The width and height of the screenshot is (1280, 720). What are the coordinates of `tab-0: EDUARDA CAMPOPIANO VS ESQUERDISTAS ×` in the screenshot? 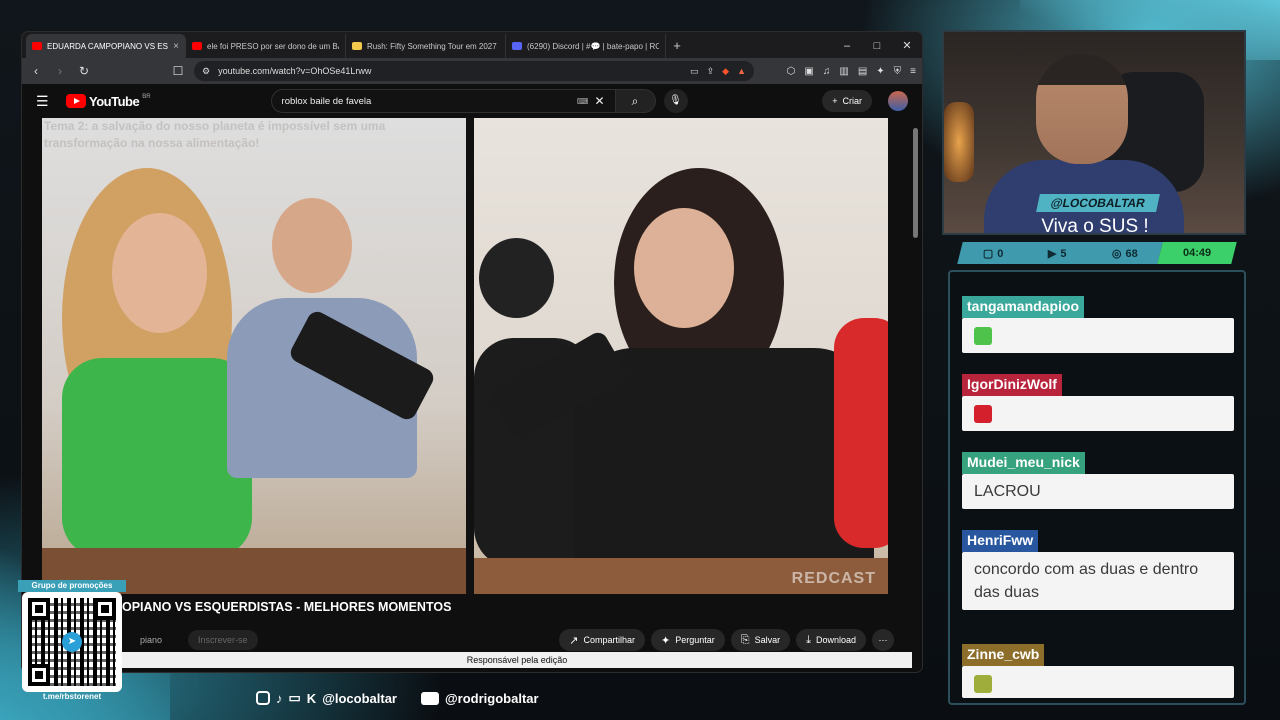 It's located at (106, 46).